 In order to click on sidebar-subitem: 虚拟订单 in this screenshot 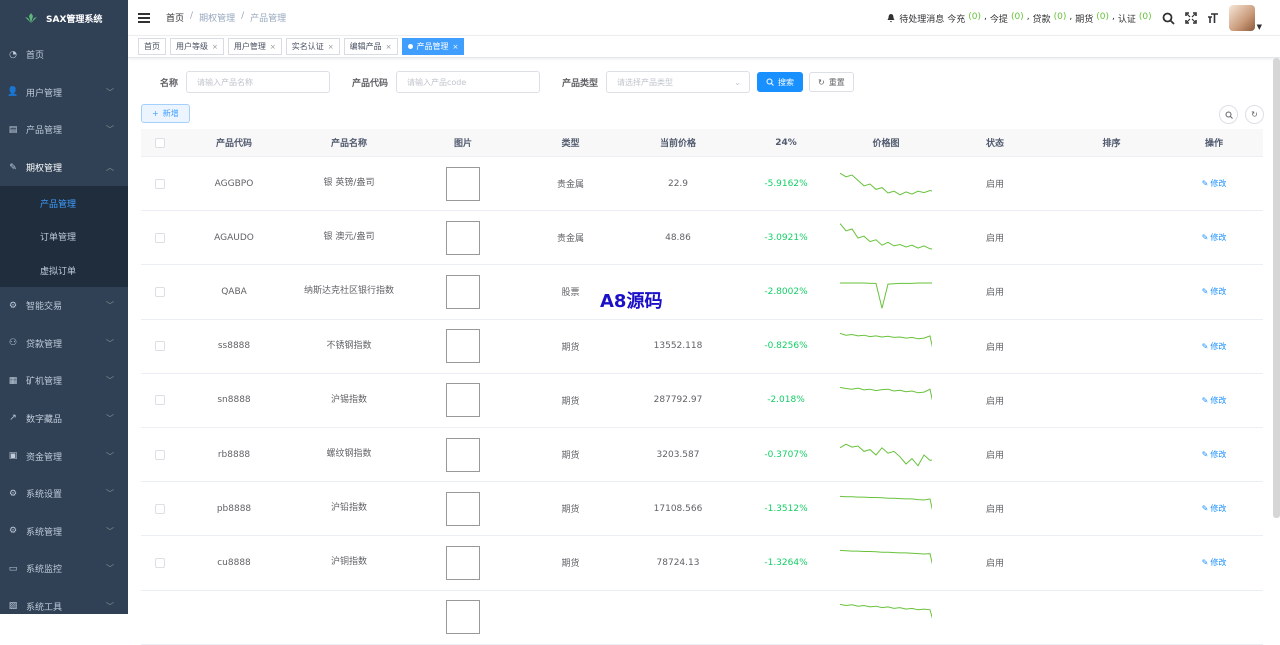, I will do `click(64, 270)`.